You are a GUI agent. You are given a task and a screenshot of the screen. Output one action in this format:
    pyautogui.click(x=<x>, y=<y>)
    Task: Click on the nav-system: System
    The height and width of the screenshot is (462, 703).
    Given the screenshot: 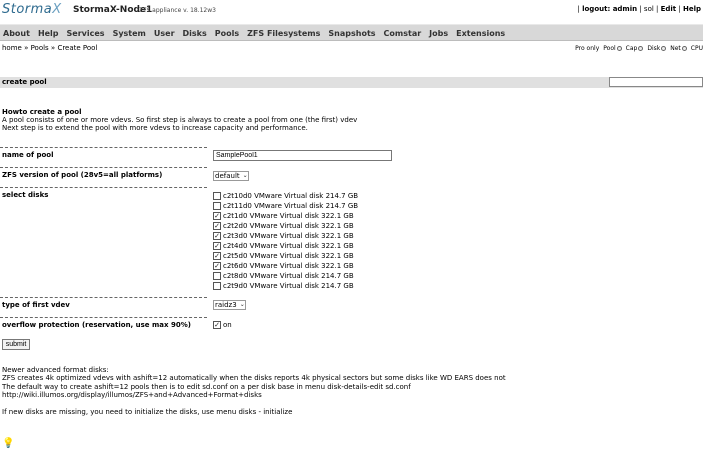 What is the action you would take?
    pyautogui.click(x=129, y=33)
    